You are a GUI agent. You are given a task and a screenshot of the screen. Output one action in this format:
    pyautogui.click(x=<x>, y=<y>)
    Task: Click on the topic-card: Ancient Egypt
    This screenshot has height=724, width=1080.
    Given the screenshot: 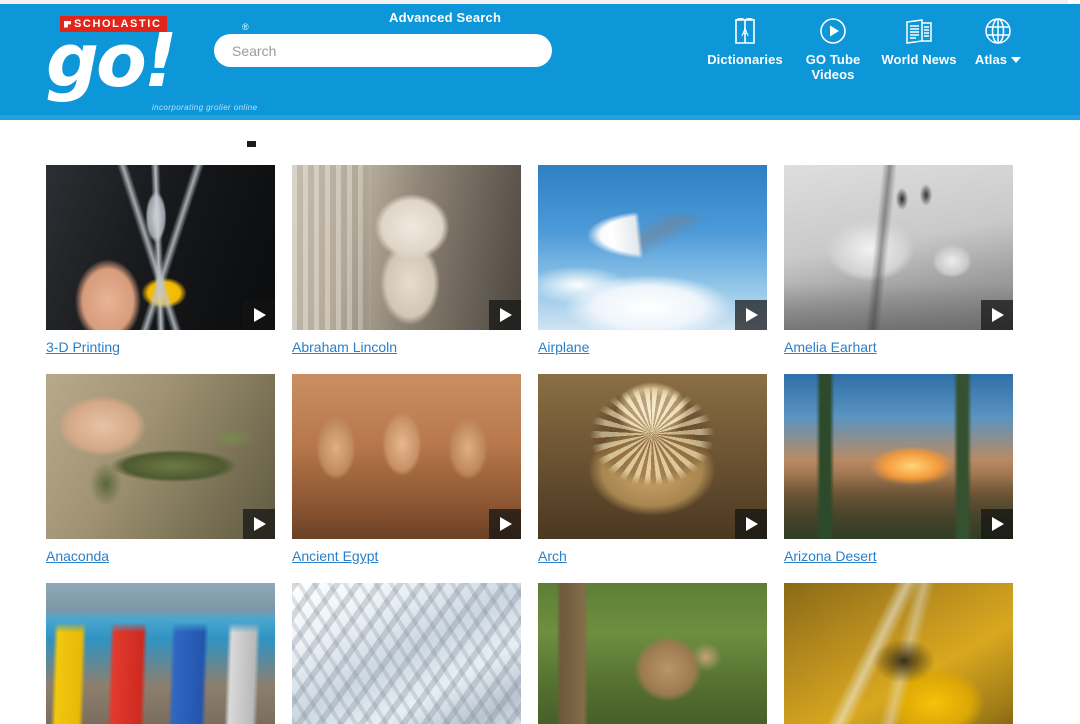 What is the action you would take?
    pyautogui.click(x=406, y=478)
    